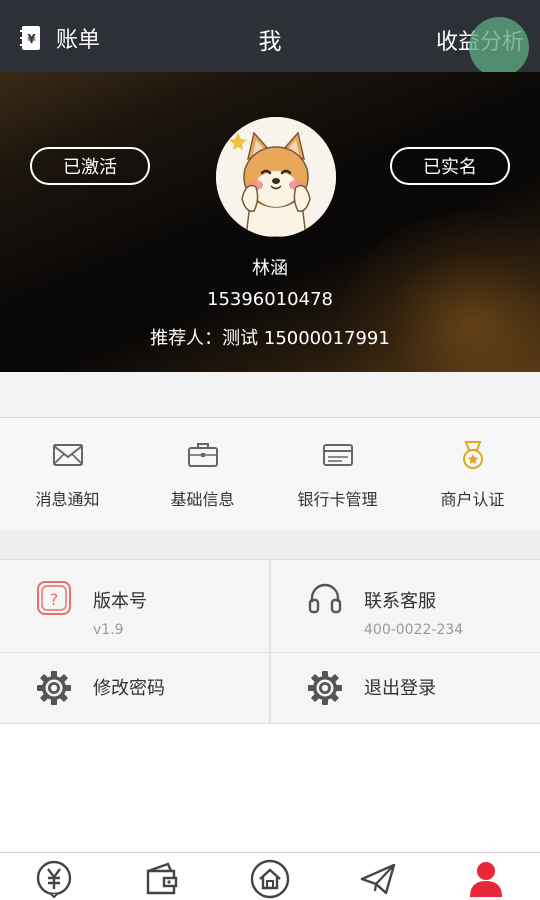  Describe the element at coordinates (472, 499) in the screenshot. I see `quick-item-label: 商户认证` at that location.